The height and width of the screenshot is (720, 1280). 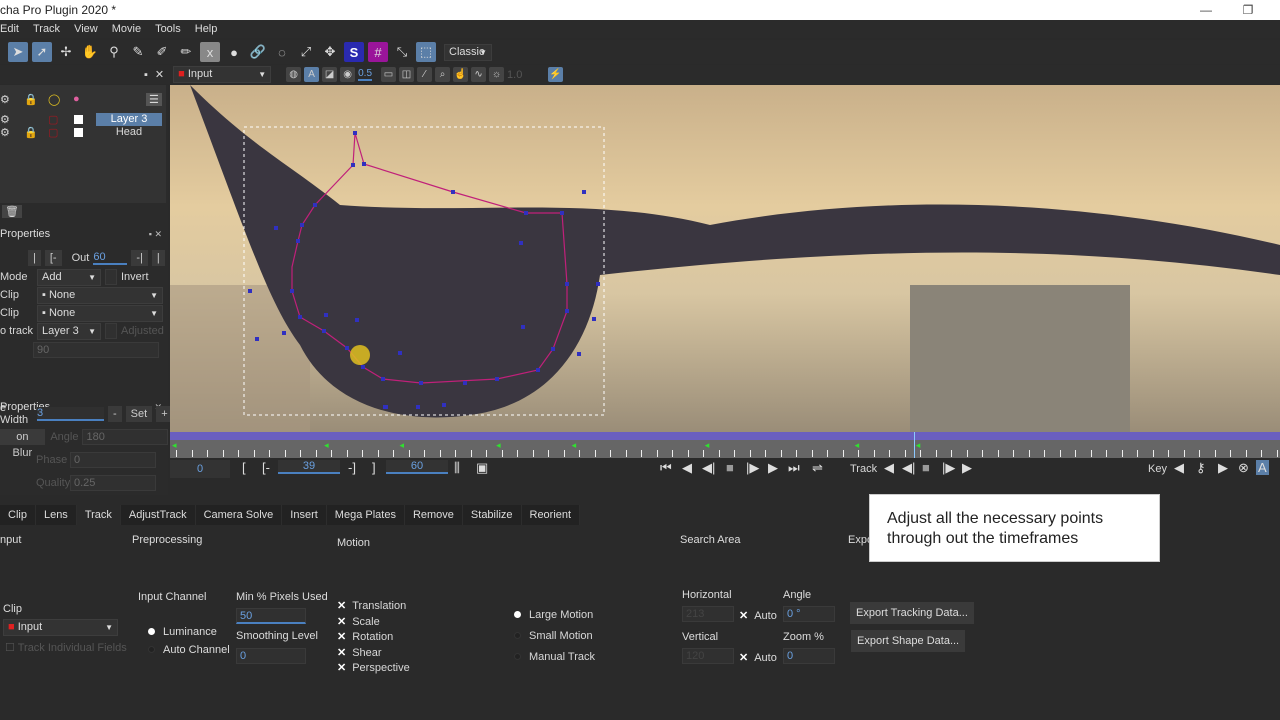 What do you see at coordinates (186, 52) in the screenshot?
I see `brush-tool-icon: ✏` at bounding box center [186, 52].